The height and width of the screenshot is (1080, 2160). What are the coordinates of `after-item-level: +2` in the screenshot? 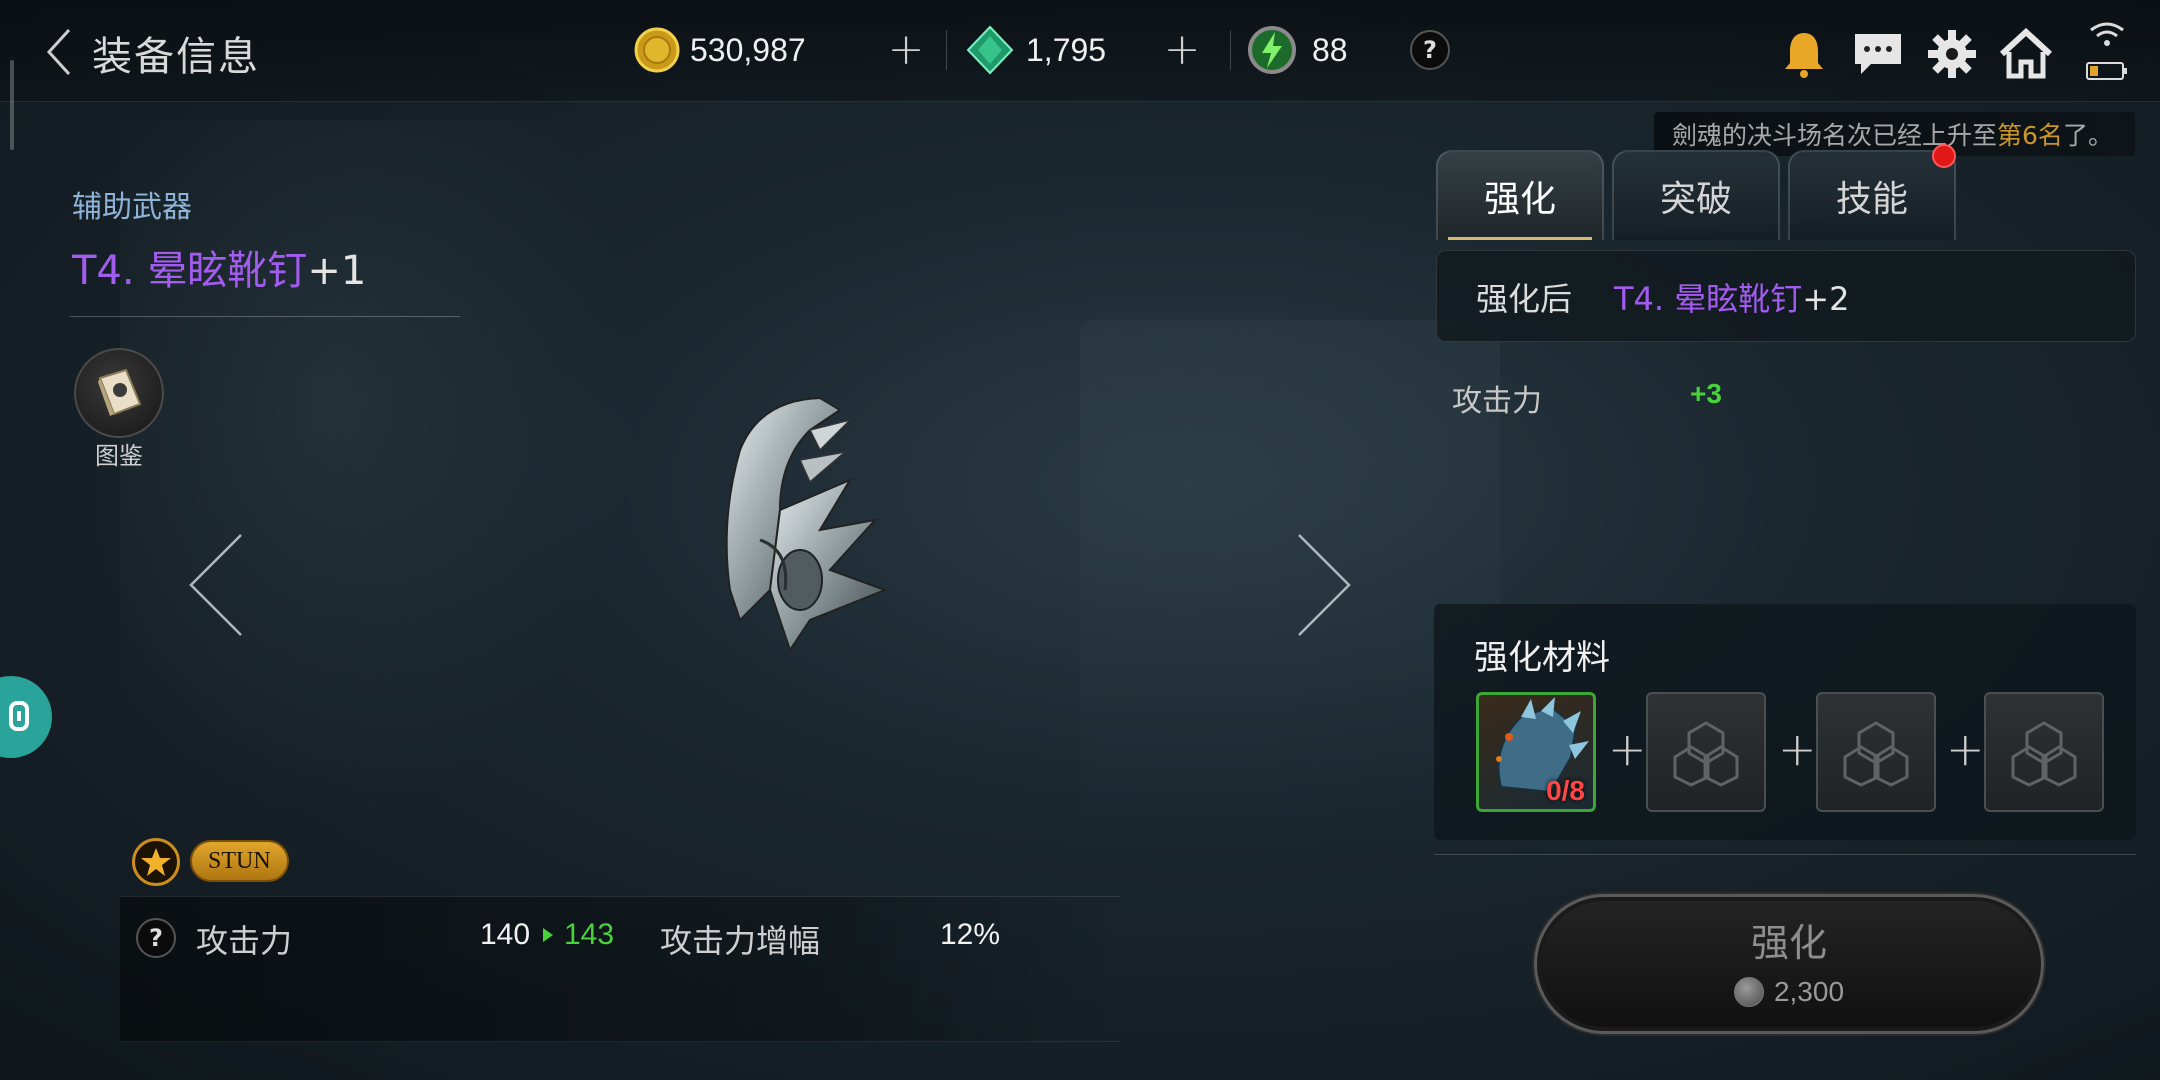 It's located at (1826, 299).